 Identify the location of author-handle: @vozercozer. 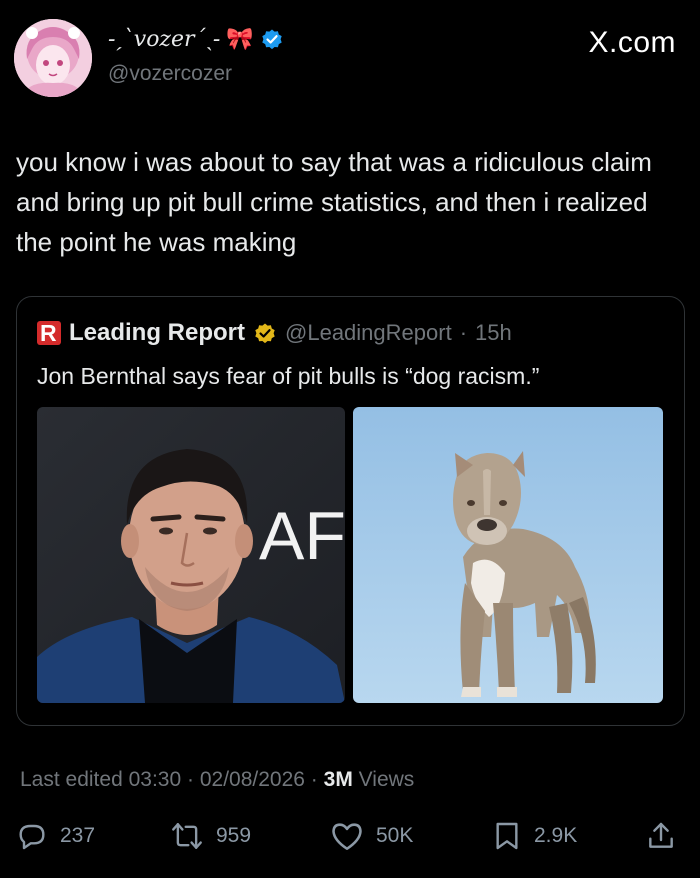
(170, 74).